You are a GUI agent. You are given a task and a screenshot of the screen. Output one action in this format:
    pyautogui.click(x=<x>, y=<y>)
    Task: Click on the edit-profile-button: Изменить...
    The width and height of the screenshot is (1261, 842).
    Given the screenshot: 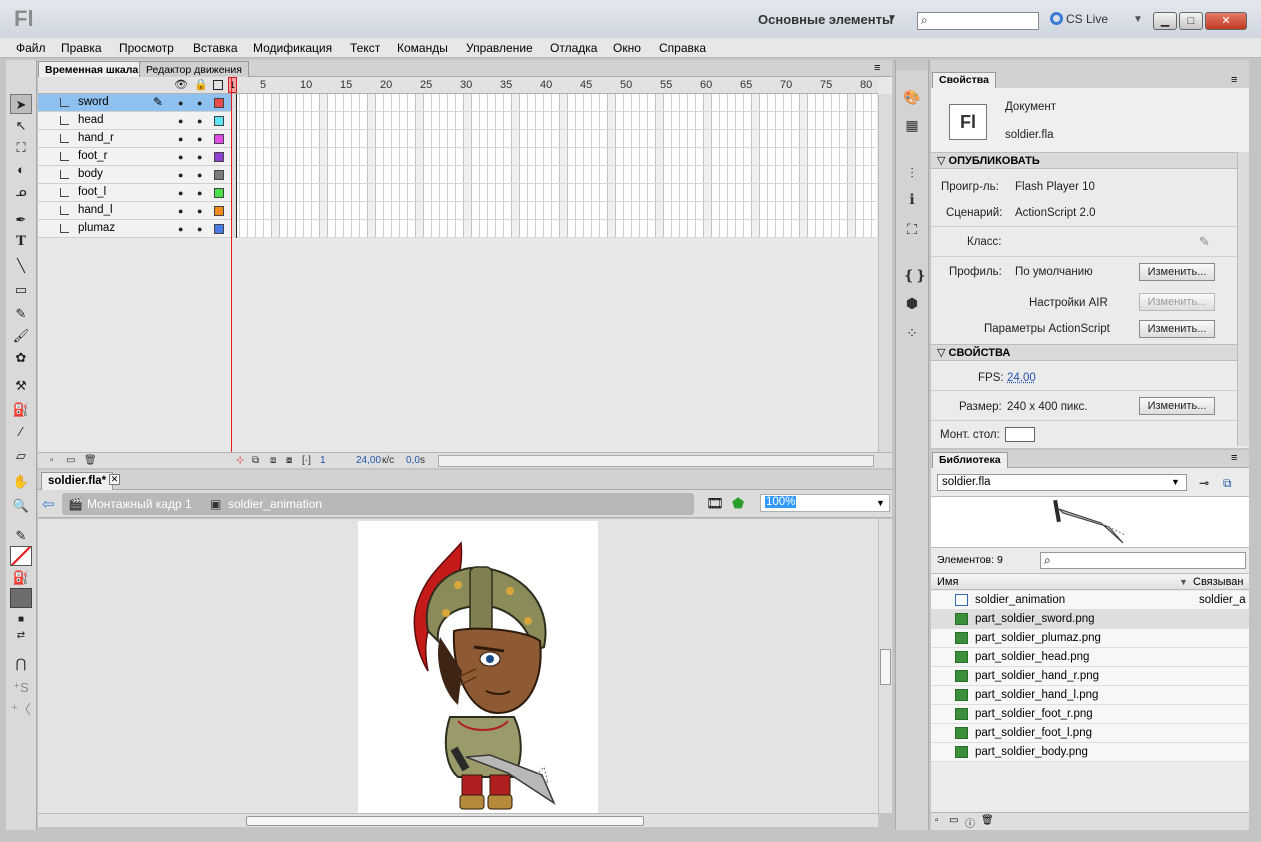 What is the action you would take?
    pyautogui.click(x=1177, y=272)
    